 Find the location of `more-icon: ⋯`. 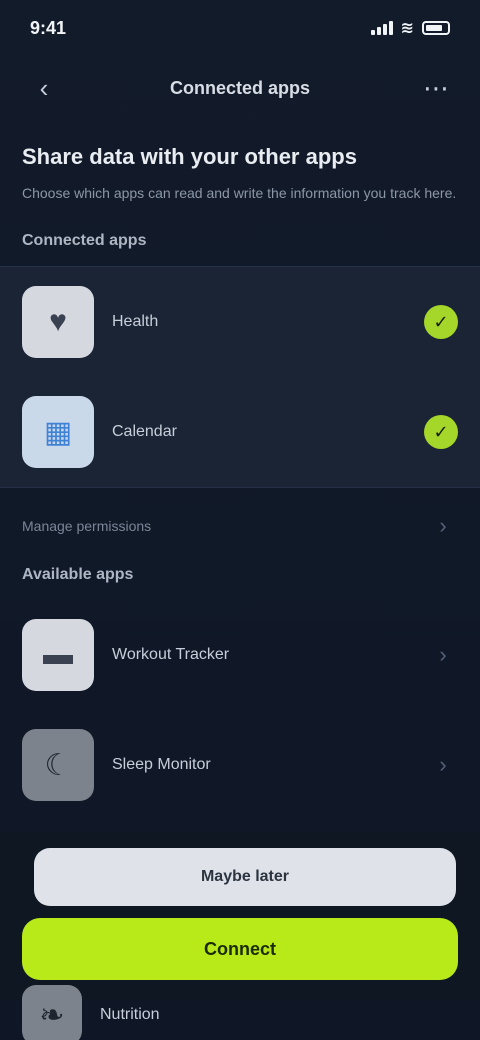

more-icon: ⋯ is located at coordinates (436, 87).